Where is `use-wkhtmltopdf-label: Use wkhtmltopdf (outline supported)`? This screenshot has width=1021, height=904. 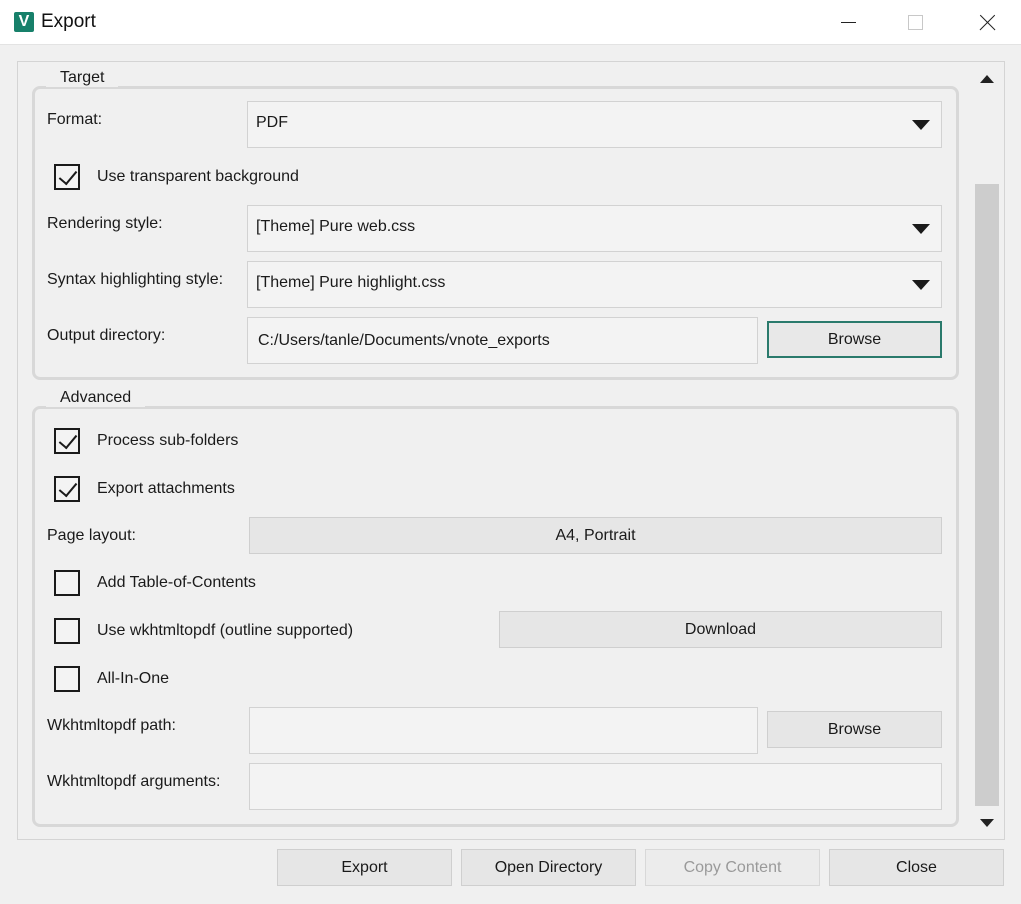 use-wkhtmltopdf-label: Use wkhtmltopdf (outline supported) is located at coordinates (225, 630).